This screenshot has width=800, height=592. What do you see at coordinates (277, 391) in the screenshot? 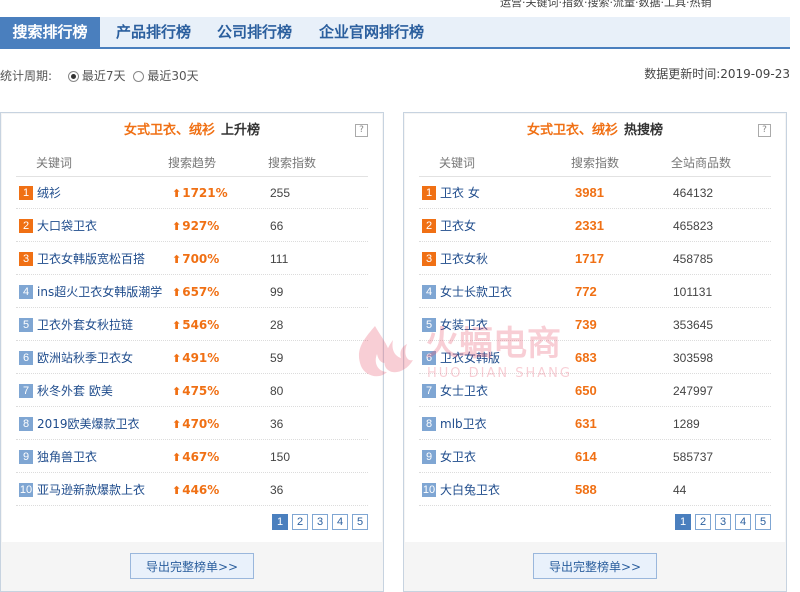
I see `search-index: 80` at bounding box center [277, 391].